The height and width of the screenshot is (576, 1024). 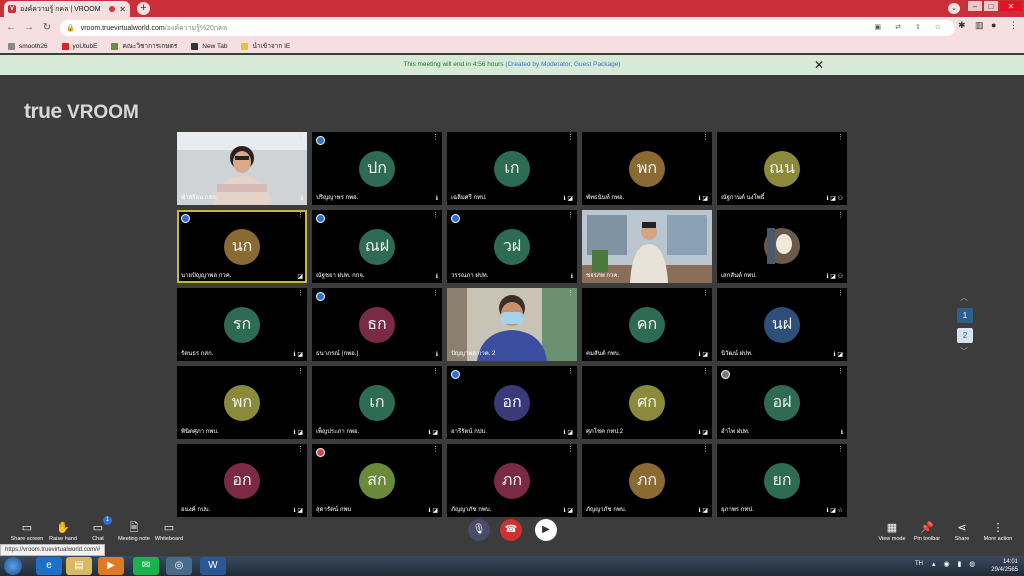 I want to click on banner-close-icon: ✕, so click(x=819, y=65).